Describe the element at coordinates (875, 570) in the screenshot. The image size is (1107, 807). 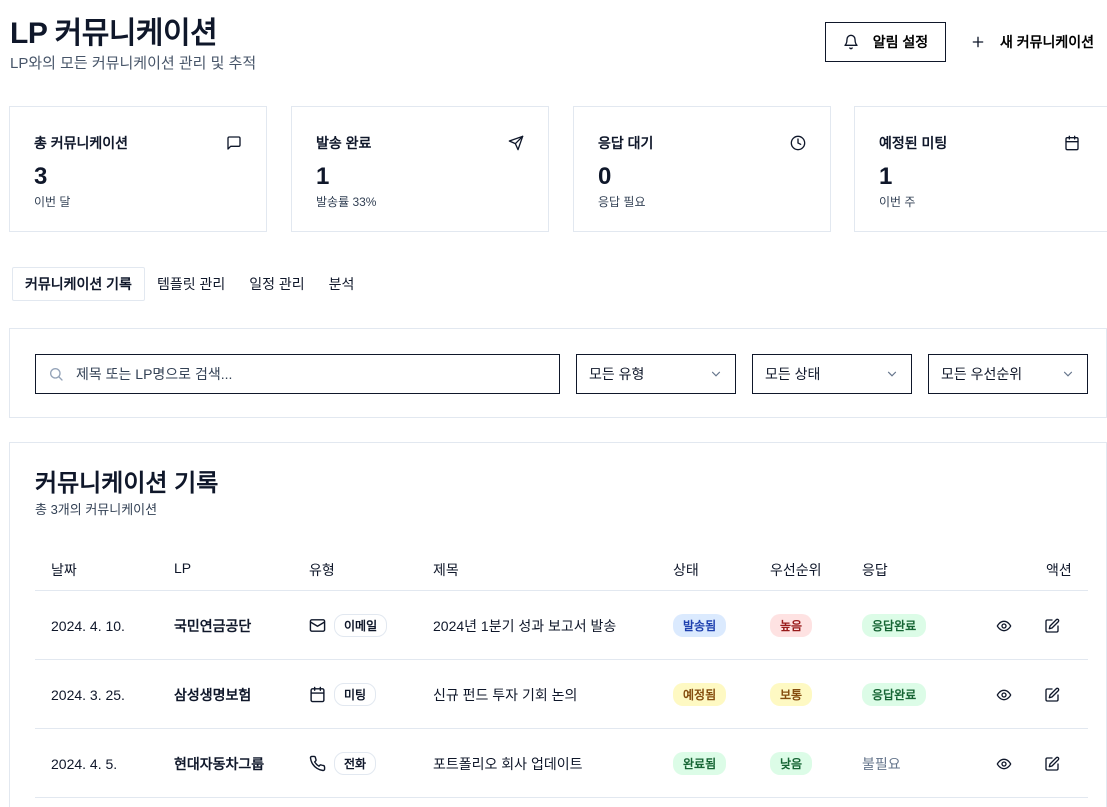
I see `col-response: 응답` at that location.